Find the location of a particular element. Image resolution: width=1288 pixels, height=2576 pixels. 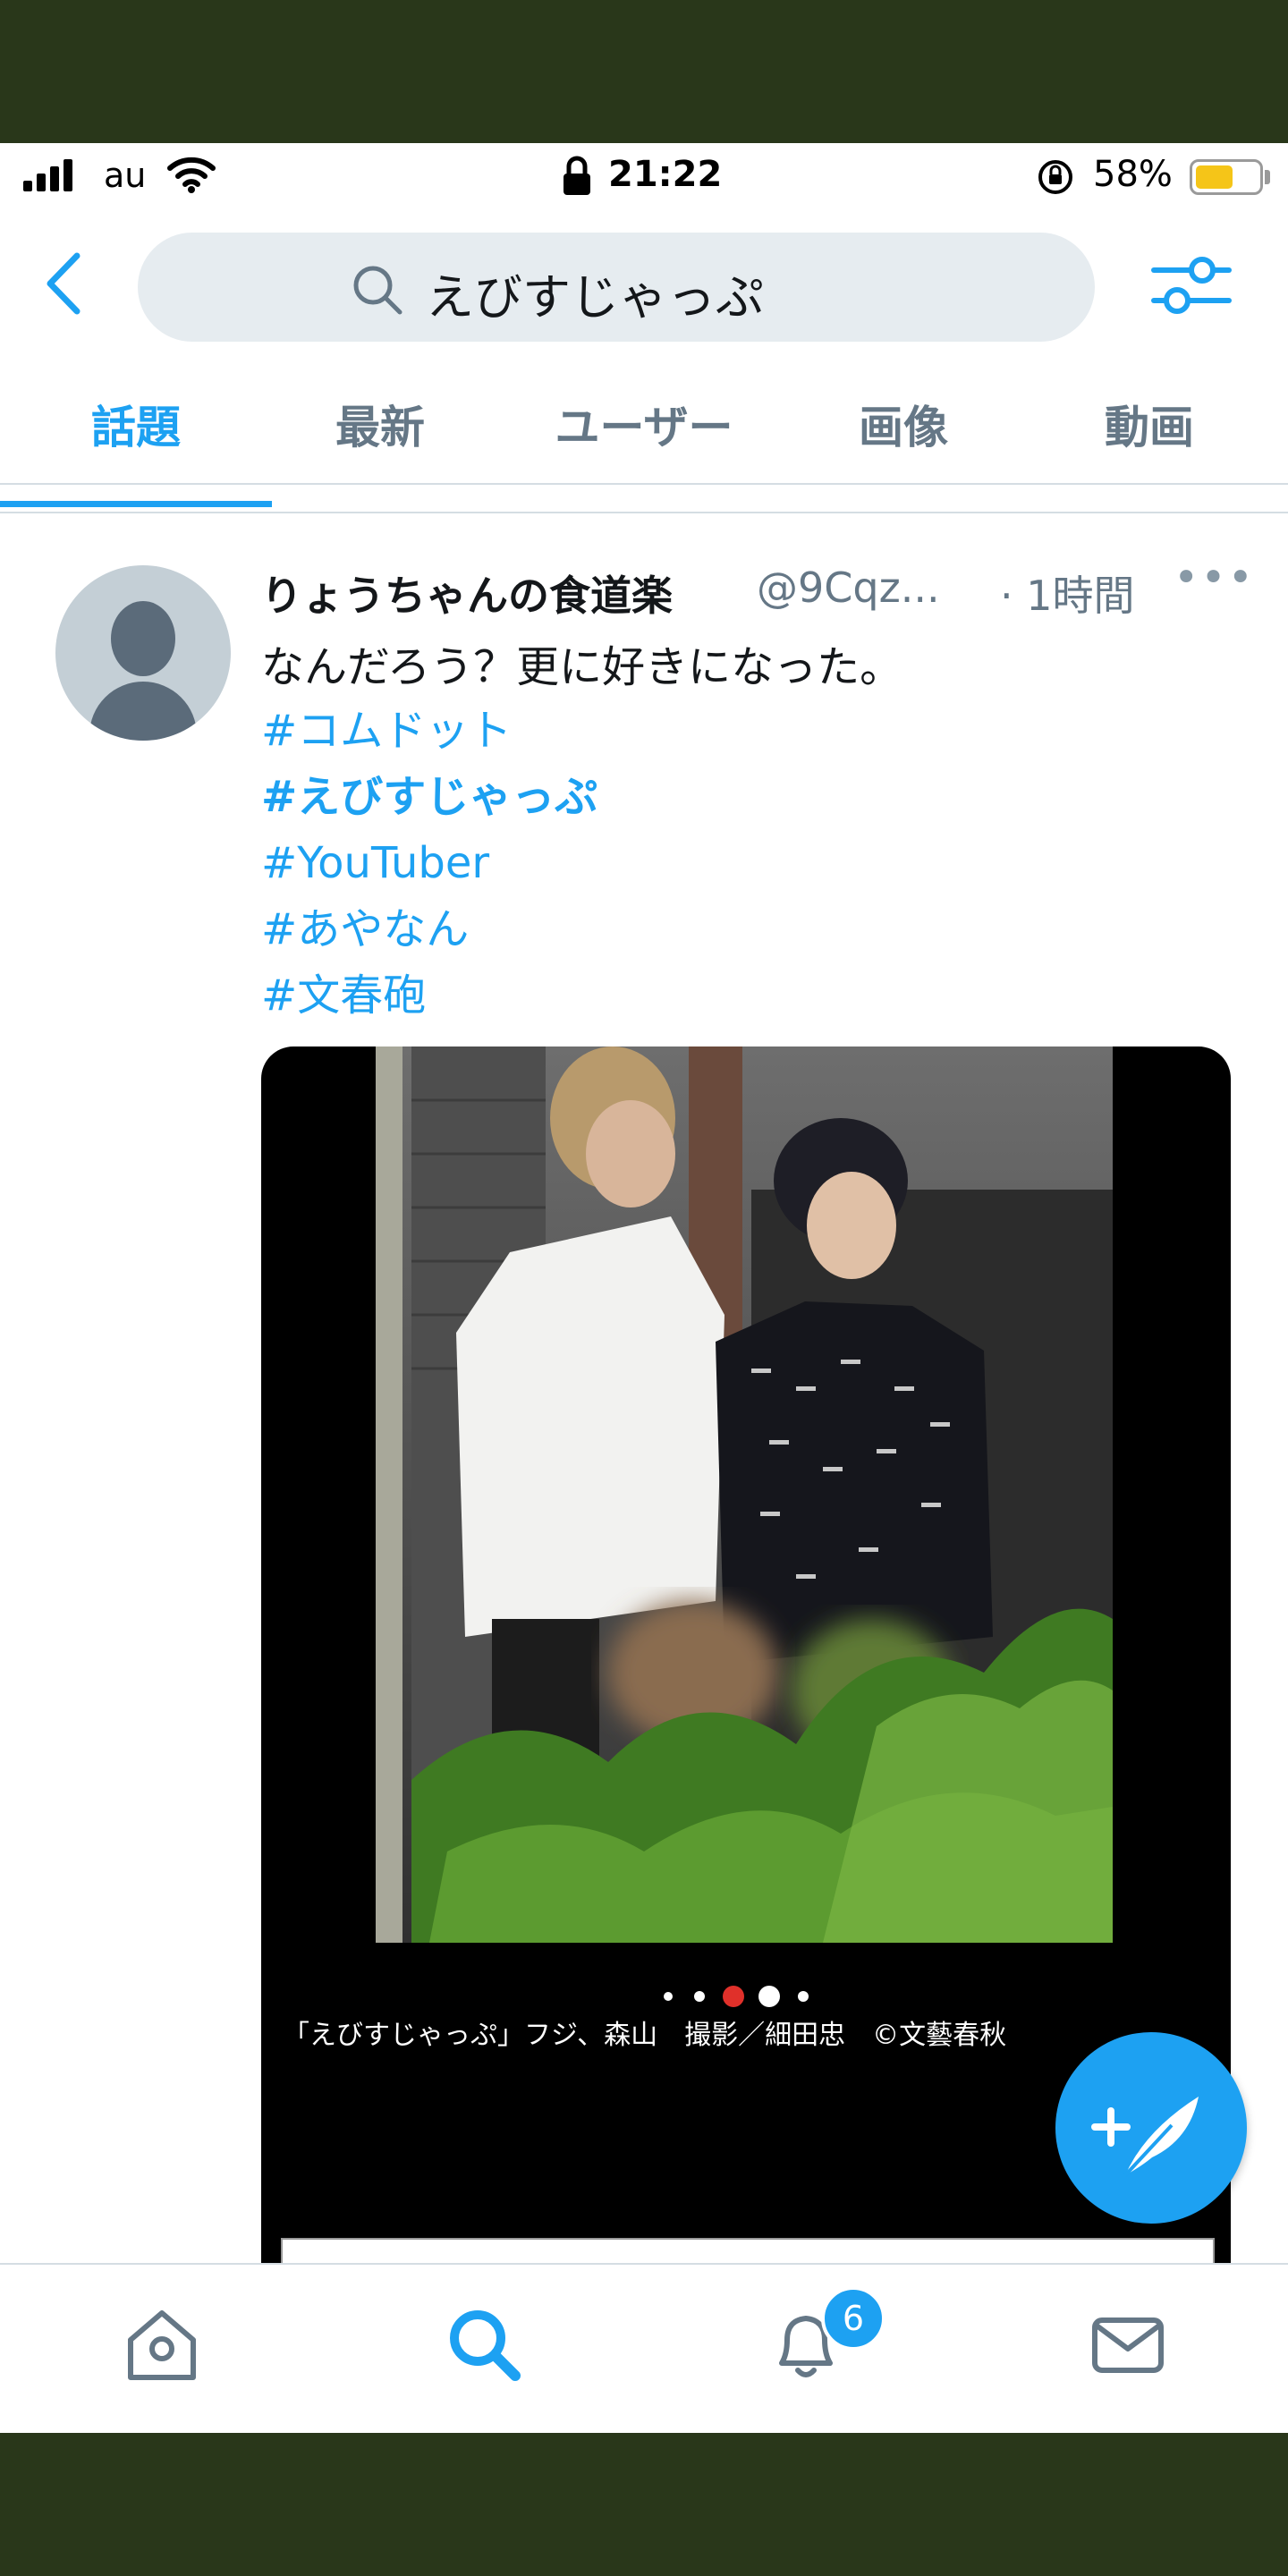

bottom-navigation is located at coordinates (644, 2348).